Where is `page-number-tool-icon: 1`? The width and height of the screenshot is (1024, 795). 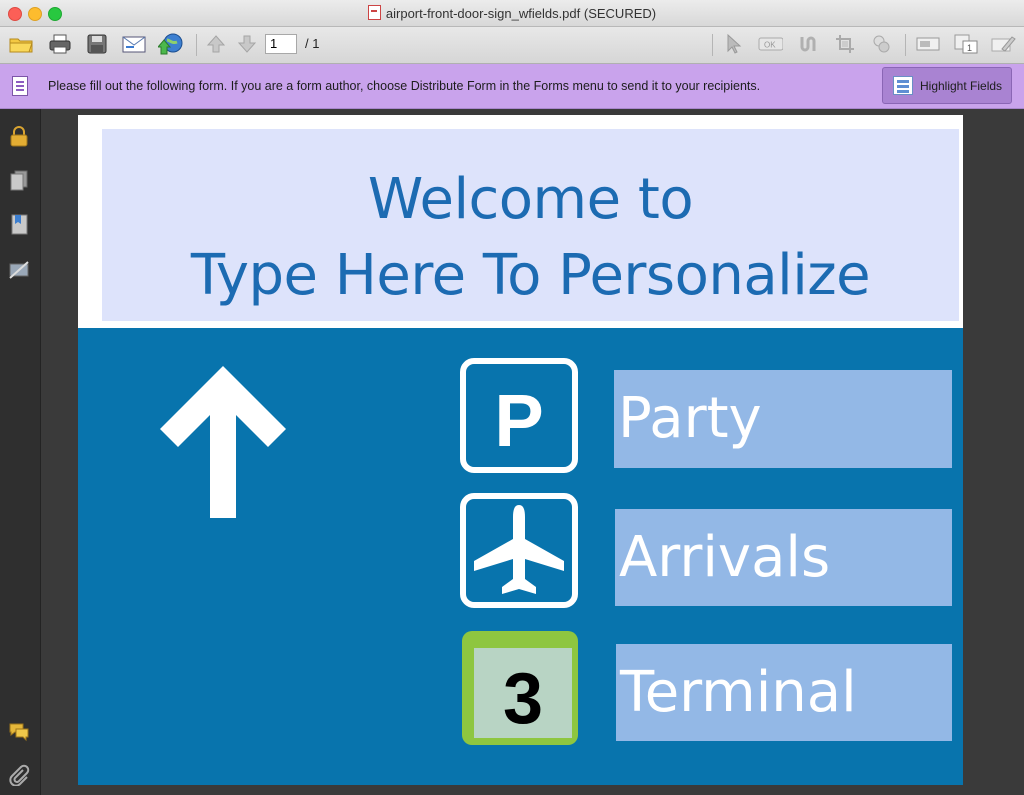
page-number-tool-icon: 1 is located at coordinates (966, 44).